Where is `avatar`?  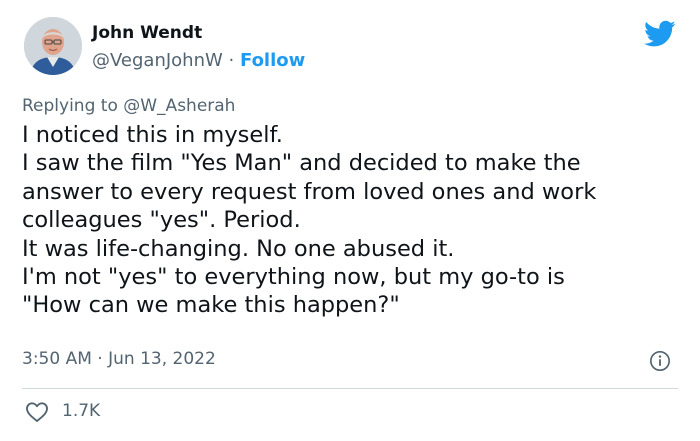 avatar is located at coordinates (53, 46).